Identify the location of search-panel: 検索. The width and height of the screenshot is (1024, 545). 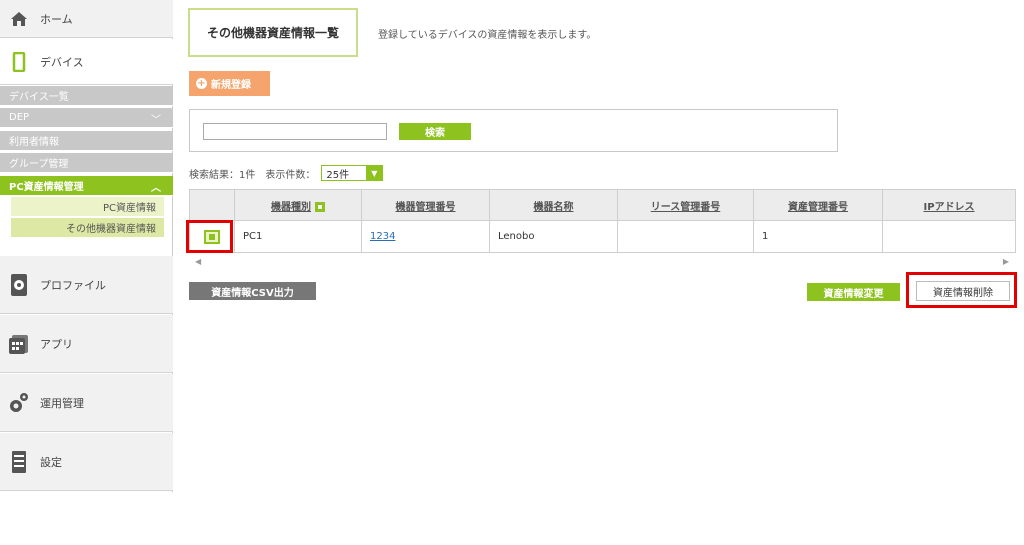
(513, 130).